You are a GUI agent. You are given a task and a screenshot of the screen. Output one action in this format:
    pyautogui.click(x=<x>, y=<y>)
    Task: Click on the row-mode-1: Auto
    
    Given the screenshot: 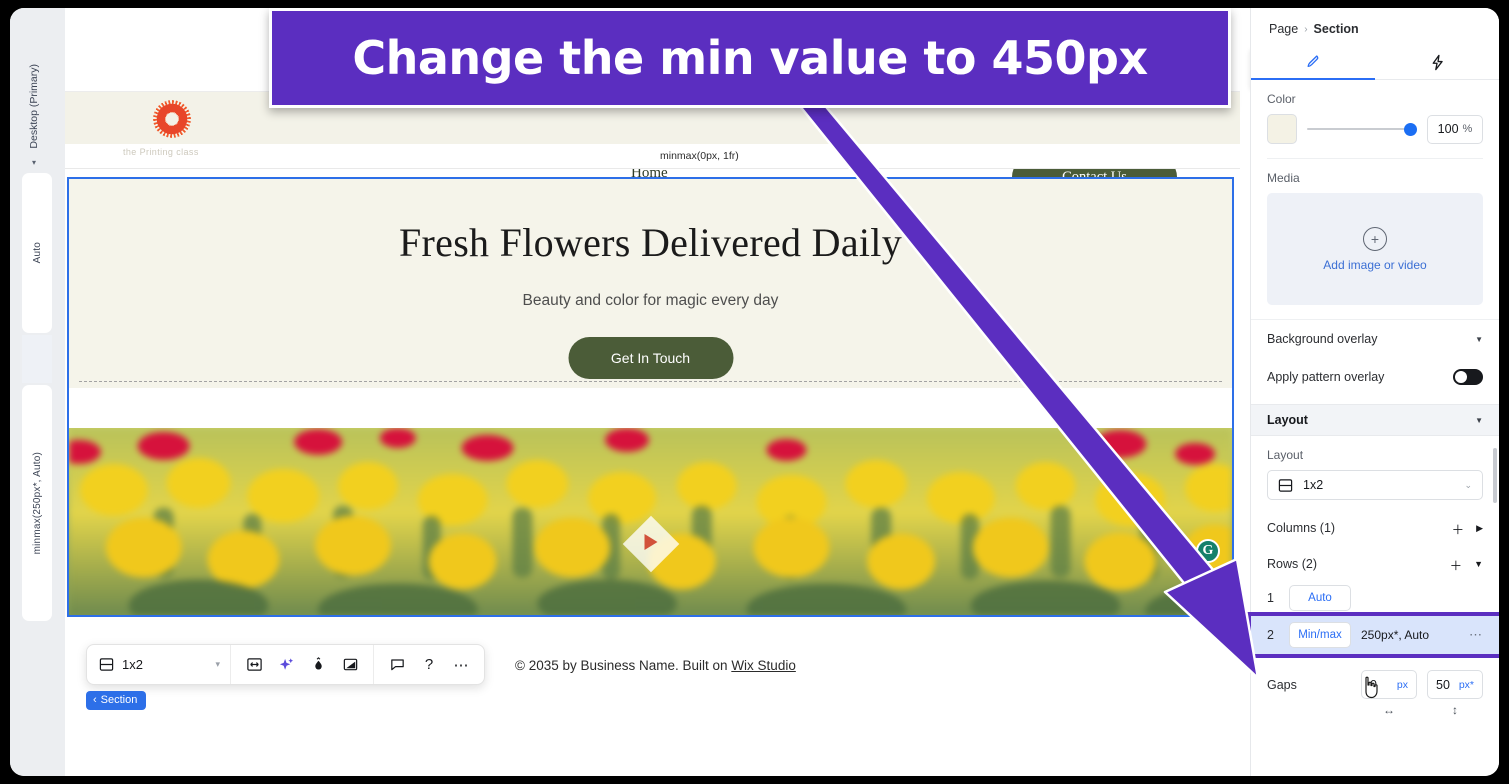 What is the action you would take?
    pyautogui.click(x=1320, y=598)
    